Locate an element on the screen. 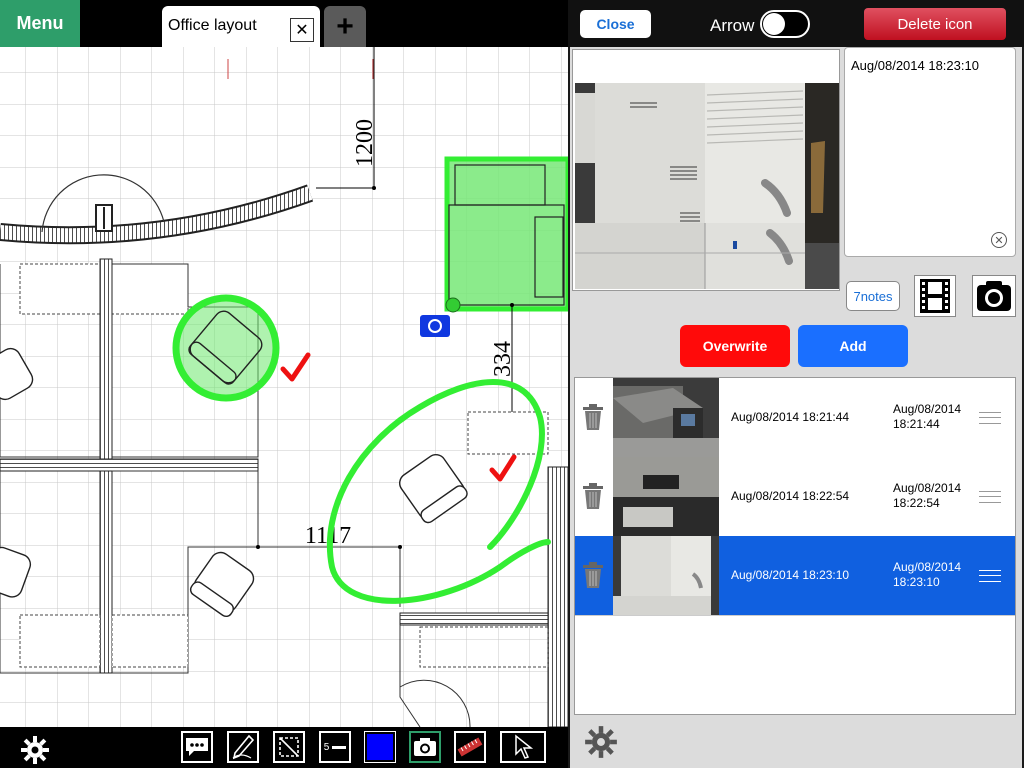  row-date: Aug/08/2014 18:22:54 is located at coordinates (790, 496).